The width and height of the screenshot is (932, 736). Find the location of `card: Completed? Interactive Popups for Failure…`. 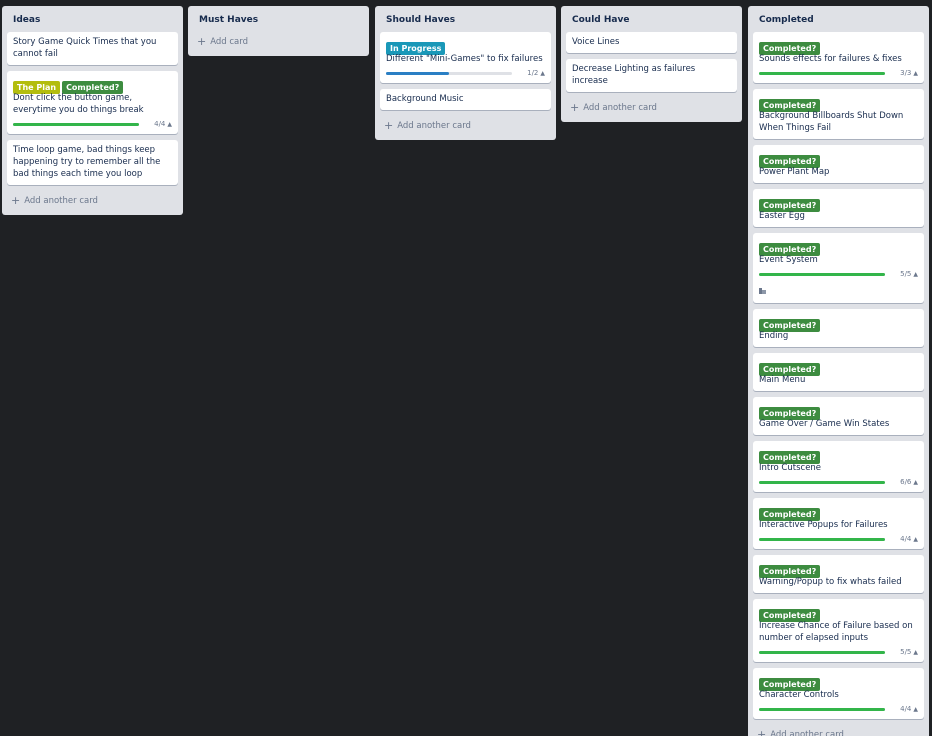

card: Completed? Interactive Popups for Failure… is located at coordinates (838, 523).